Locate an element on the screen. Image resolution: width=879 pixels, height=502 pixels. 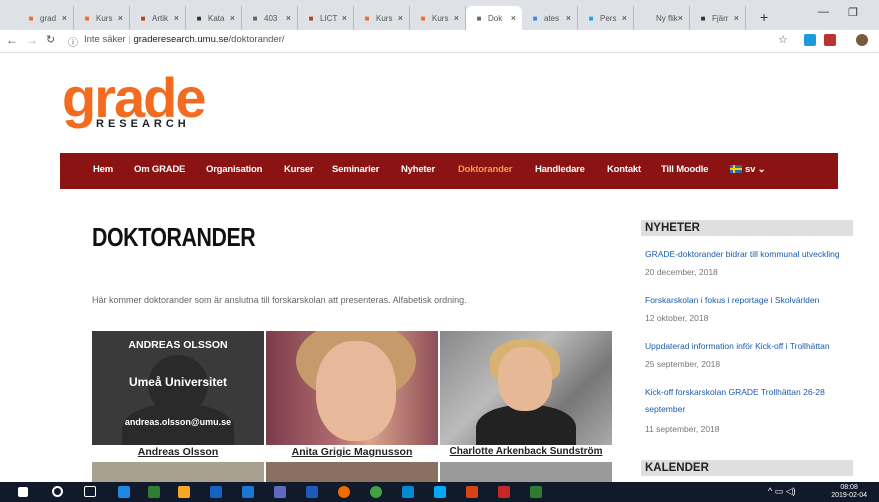
system-tray-icons: ^ ▭ ◁) is located at coordinates (782, 491).